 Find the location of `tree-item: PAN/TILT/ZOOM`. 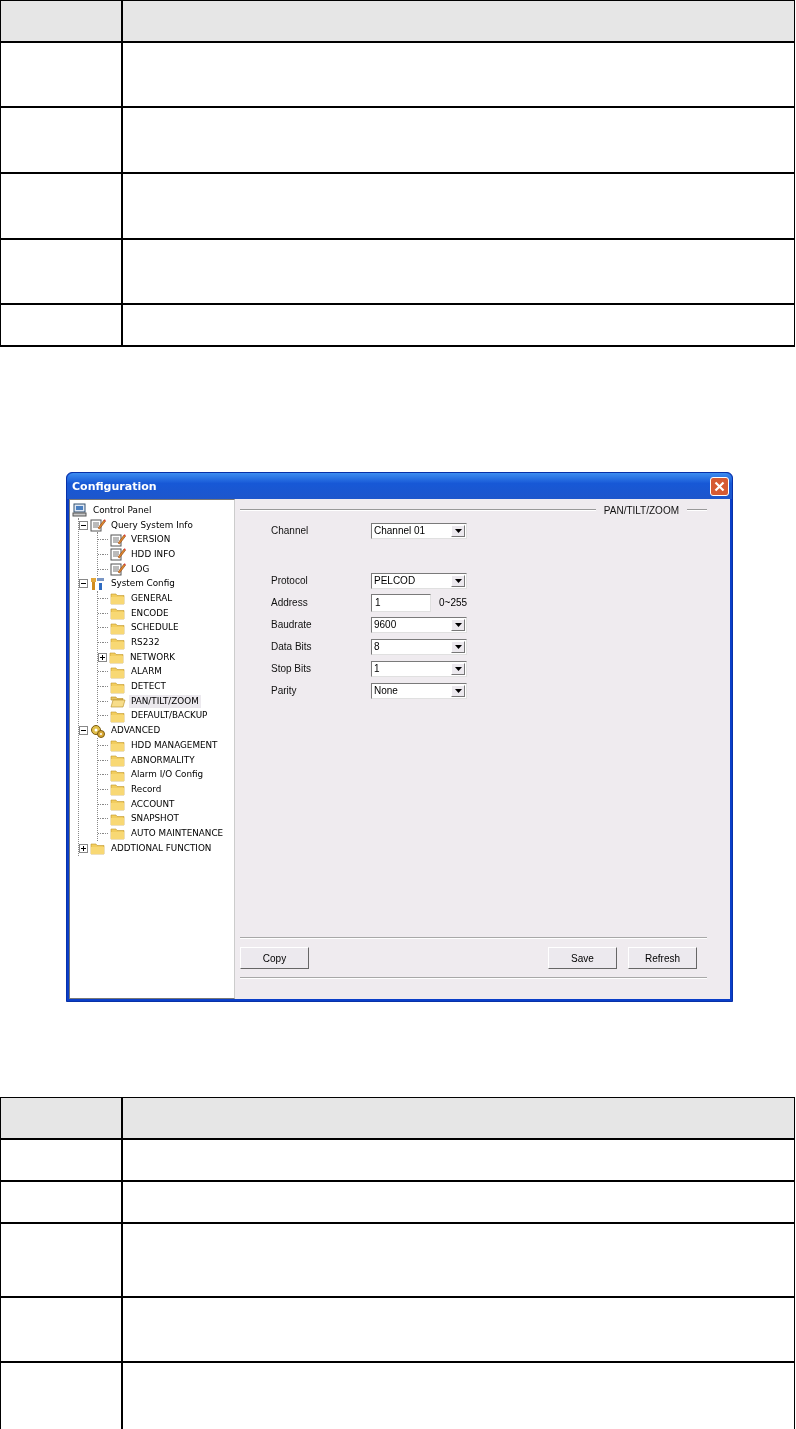

tree-item: PAN/TILT/ZOOM is located at coordinates (165, 701).